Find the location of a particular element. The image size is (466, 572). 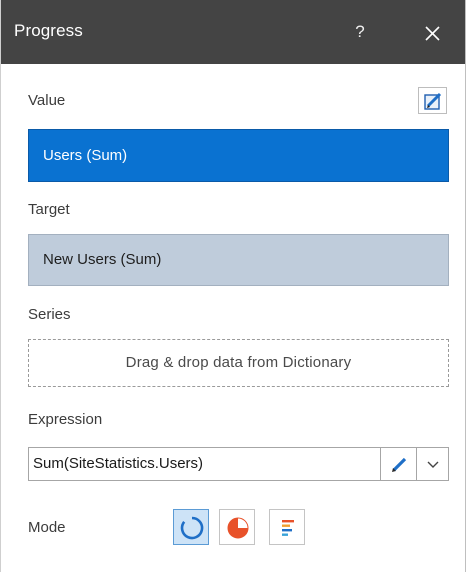

pencil-icon is located at coordinates (399, 464).